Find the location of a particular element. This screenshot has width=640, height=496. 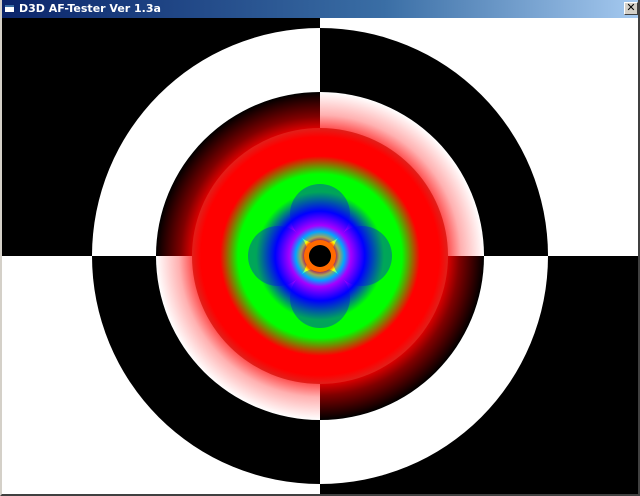

close-button: ✕ is located at coordinates (631, 8).